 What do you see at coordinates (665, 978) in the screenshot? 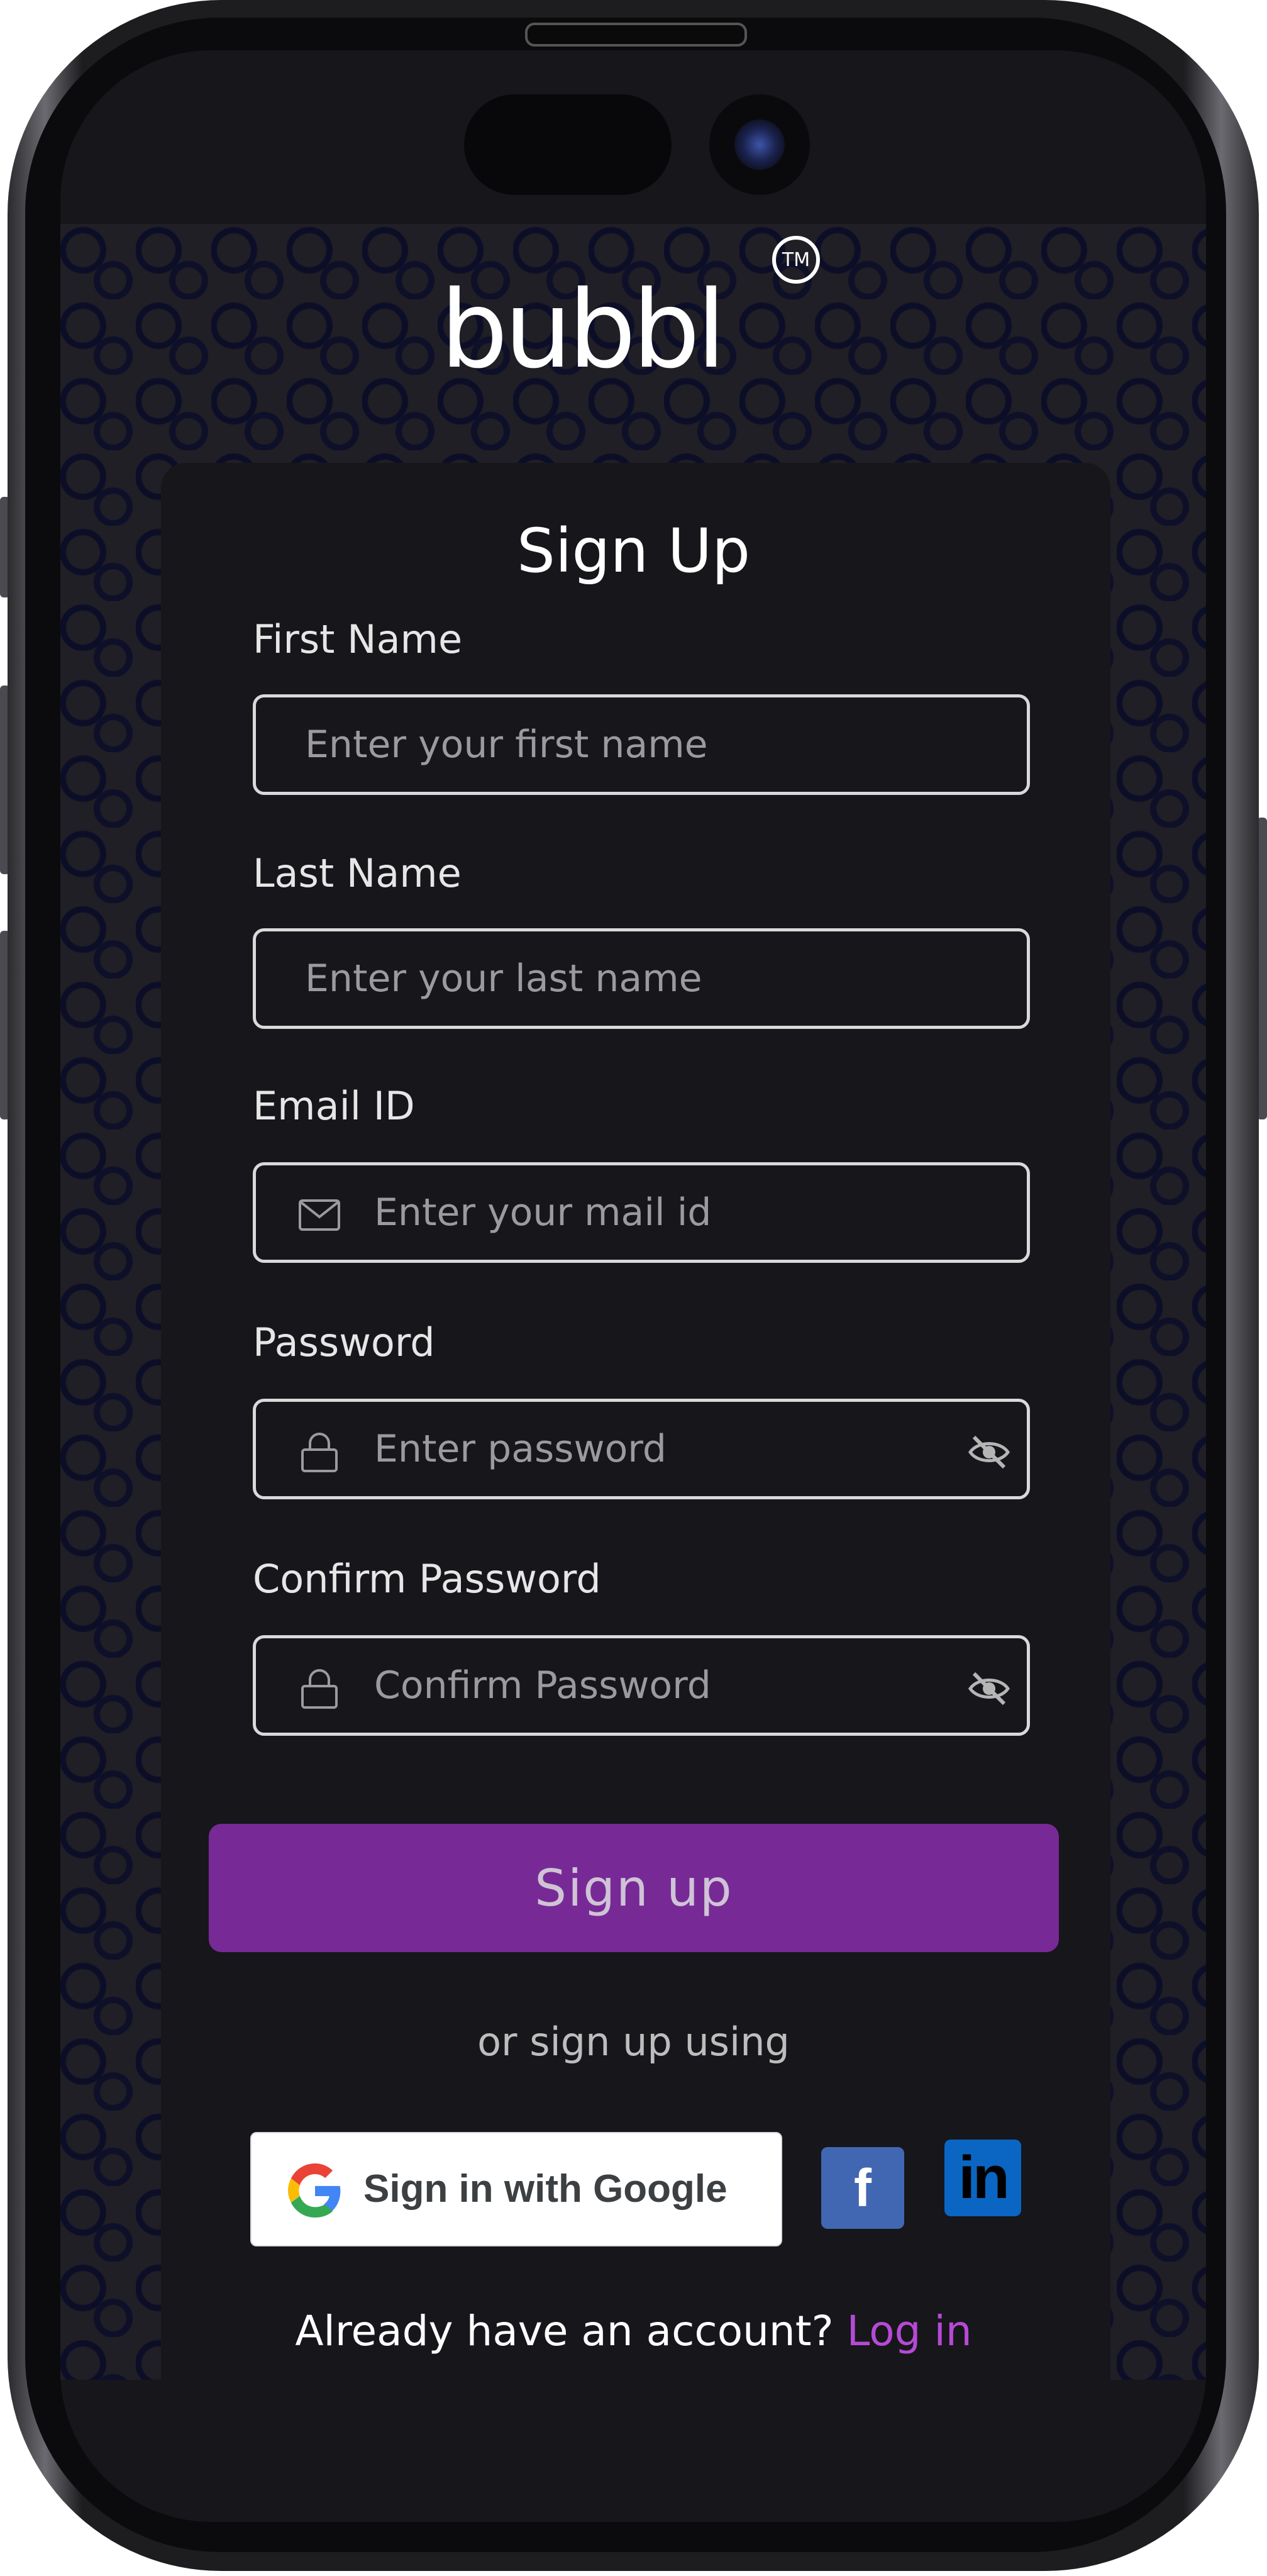
I see `last-name-input` at bounding box center [665, 978].